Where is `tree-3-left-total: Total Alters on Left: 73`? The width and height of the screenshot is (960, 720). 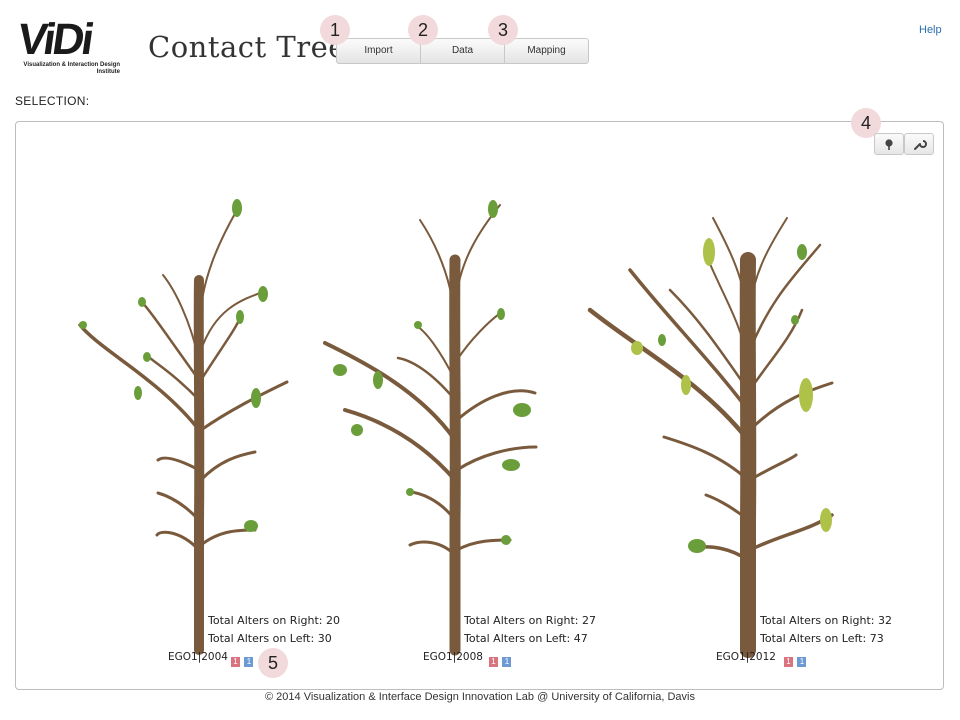 tree-3-left-total: Total Alters on Left: 73 is located at coordinates (822, 638).